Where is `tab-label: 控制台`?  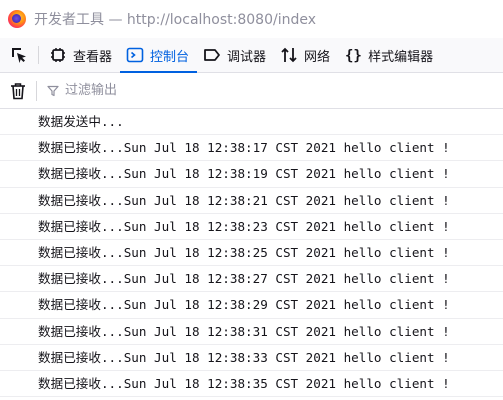 tab-label: 控制台 is located at coordinates (170, 57).